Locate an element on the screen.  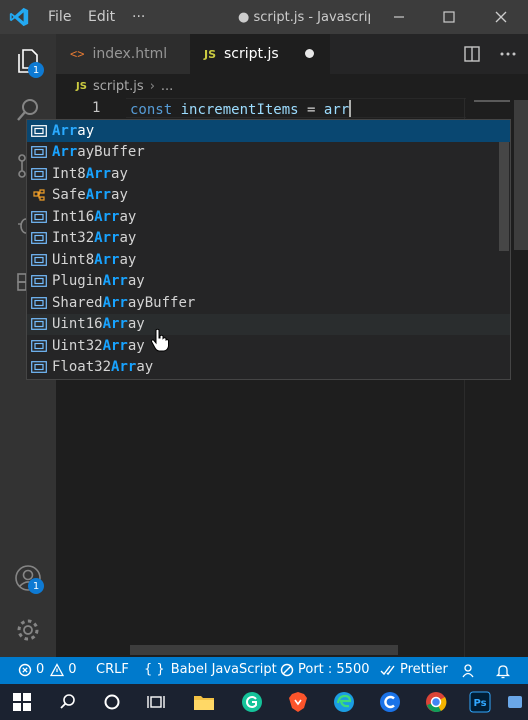
windows-taskbar: Ps is located at coordinates (264, 702).